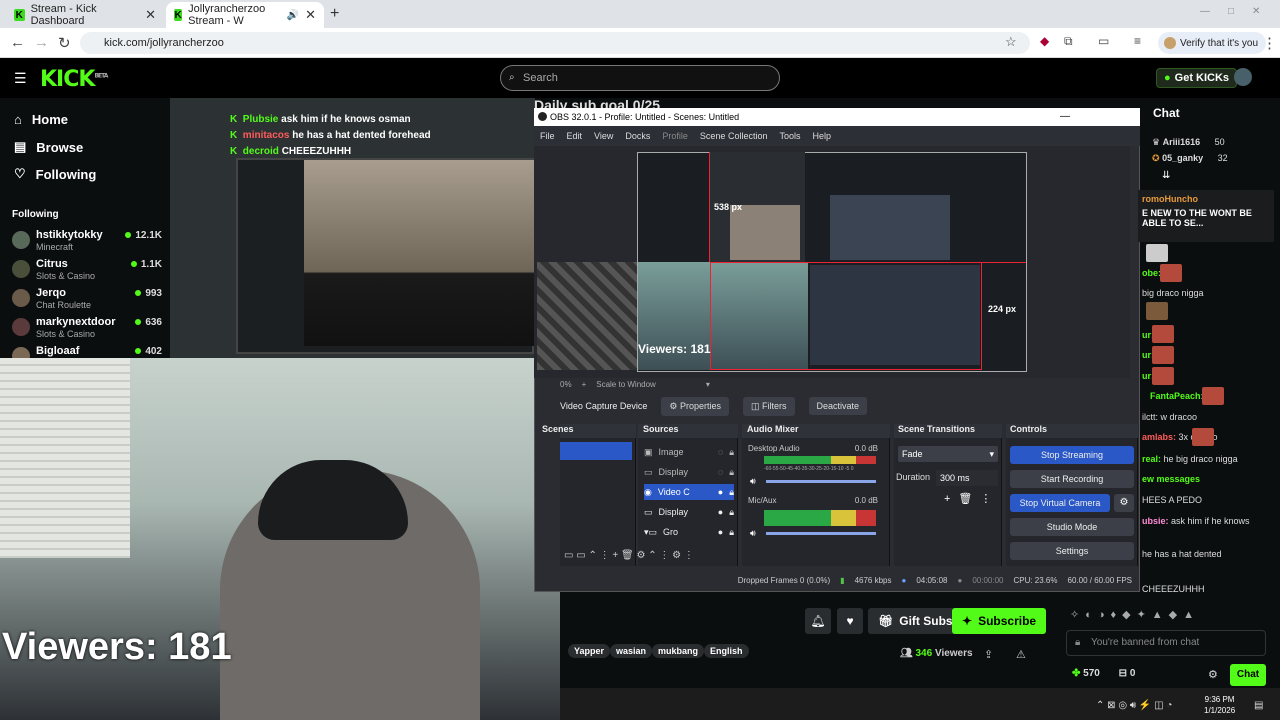 The height and width of the screenshot is (720, 1280). Describe the element at coordinates (1134, 705) in the screenshot. I see `tray-icons: ⌃ ⊠ ◎ 🔊︎ ⚡ ◫ ◔` at that location.